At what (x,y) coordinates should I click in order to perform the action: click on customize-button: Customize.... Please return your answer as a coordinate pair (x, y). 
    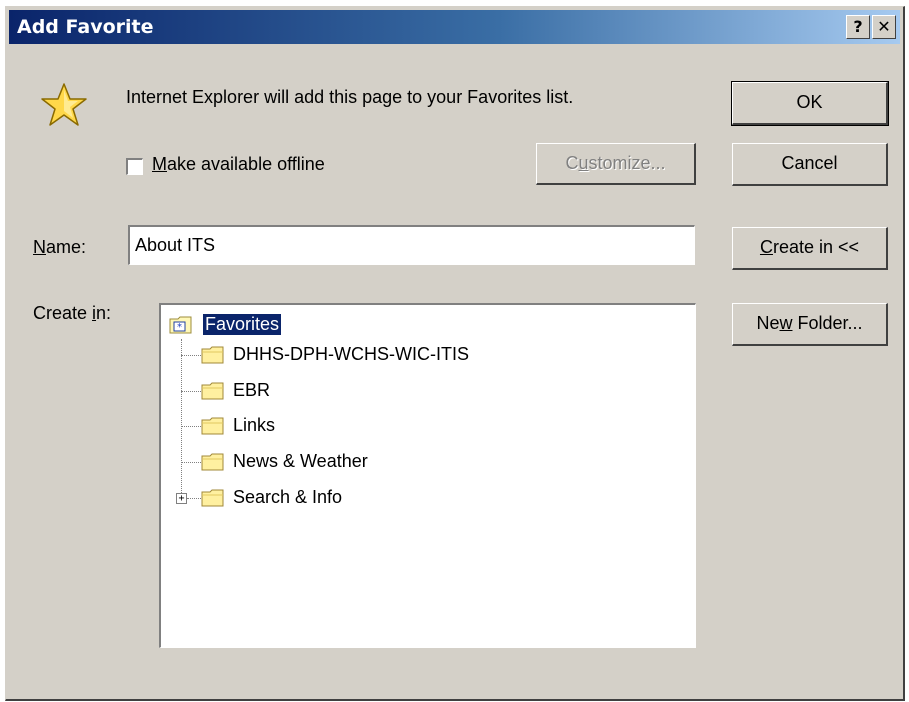
    Looking at the image, I should click on (616, 164).